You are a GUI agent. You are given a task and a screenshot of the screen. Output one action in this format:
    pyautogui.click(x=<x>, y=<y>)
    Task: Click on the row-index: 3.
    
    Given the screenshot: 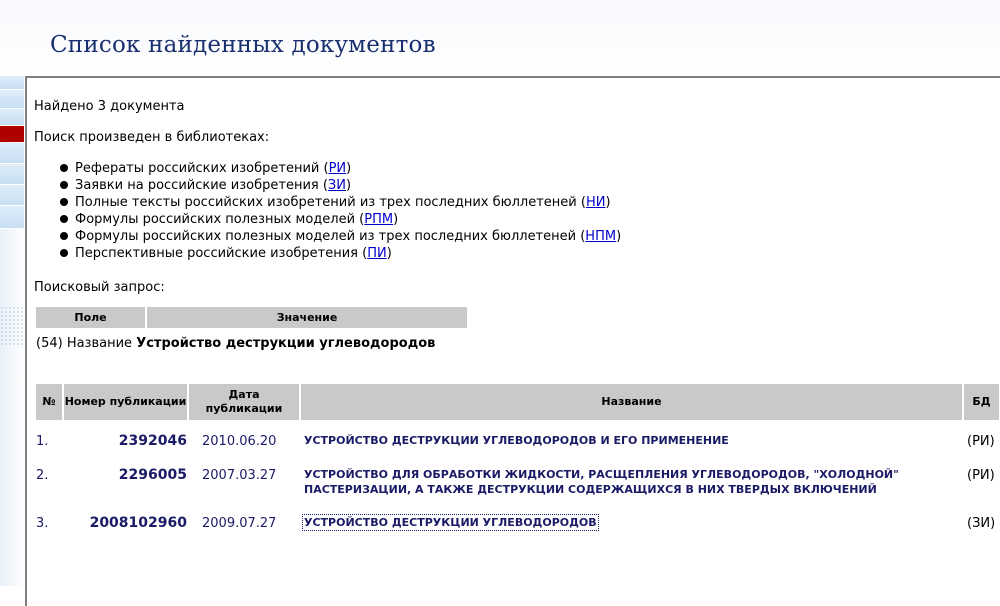 What is the action you would take?
    pyautogui.click(x=42, y=523)
    